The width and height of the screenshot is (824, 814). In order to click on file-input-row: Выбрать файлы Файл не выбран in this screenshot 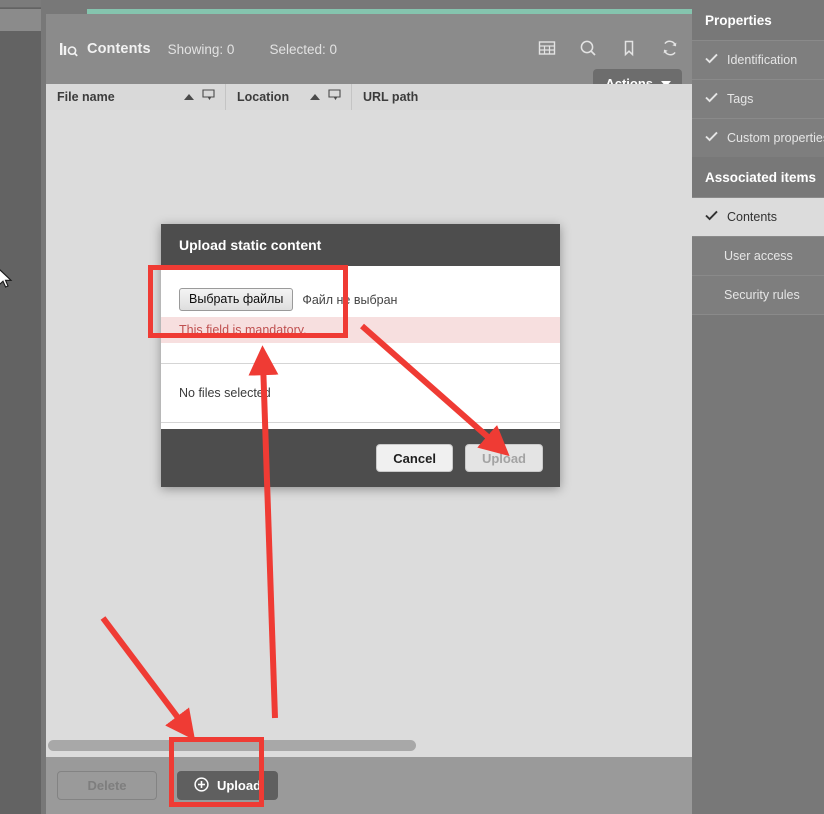, I will do `click(360, 299)`.